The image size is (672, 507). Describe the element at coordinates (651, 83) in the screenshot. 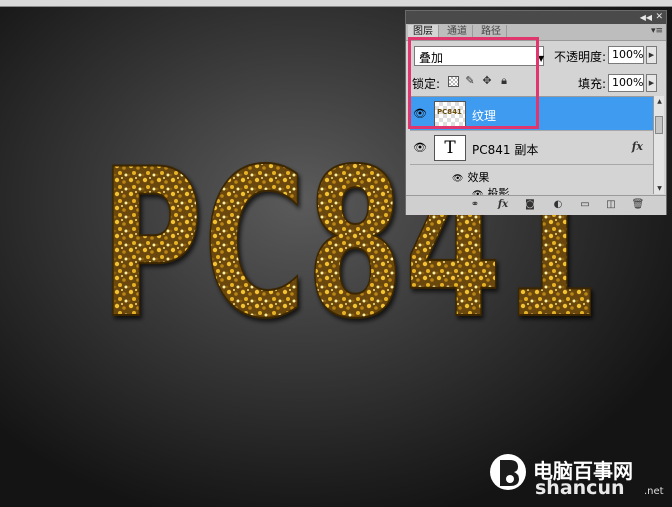

I see `fill-slider-arrow-icon: ▶` at that location.